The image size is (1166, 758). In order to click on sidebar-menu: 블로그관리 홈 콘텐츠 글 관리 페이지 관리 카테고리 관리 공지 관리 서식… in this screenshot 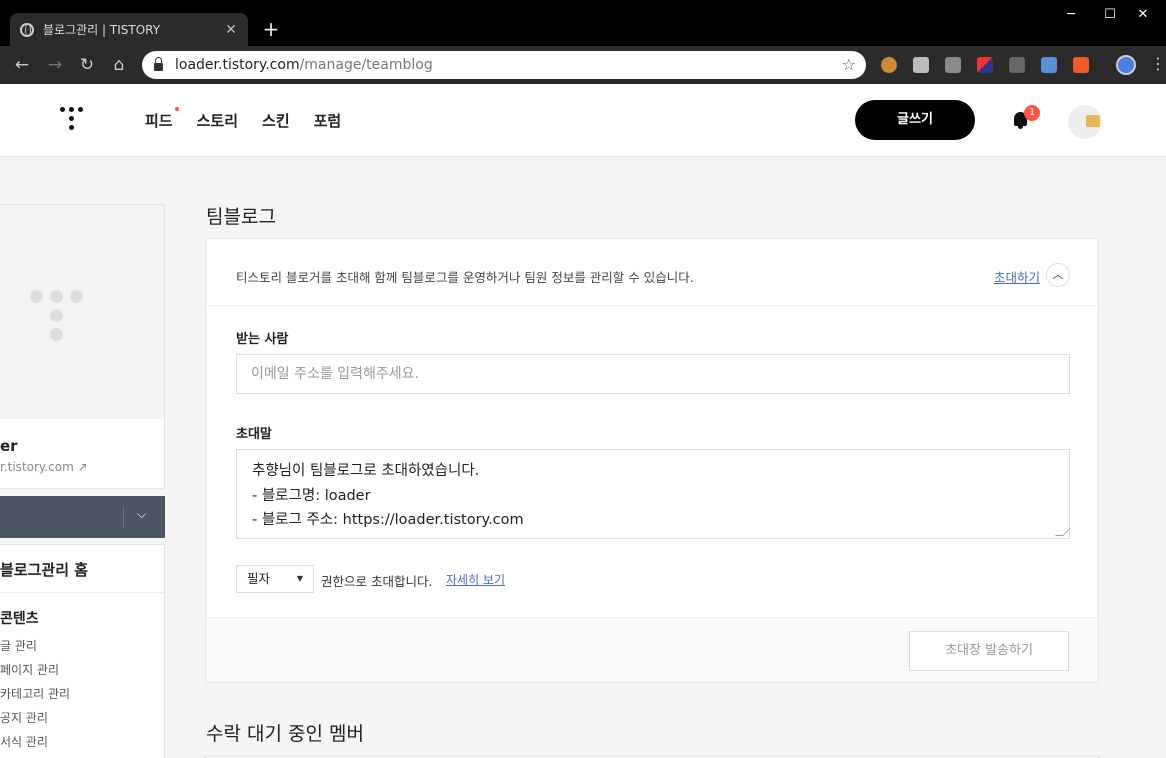, I will do `click(82, 651)`.